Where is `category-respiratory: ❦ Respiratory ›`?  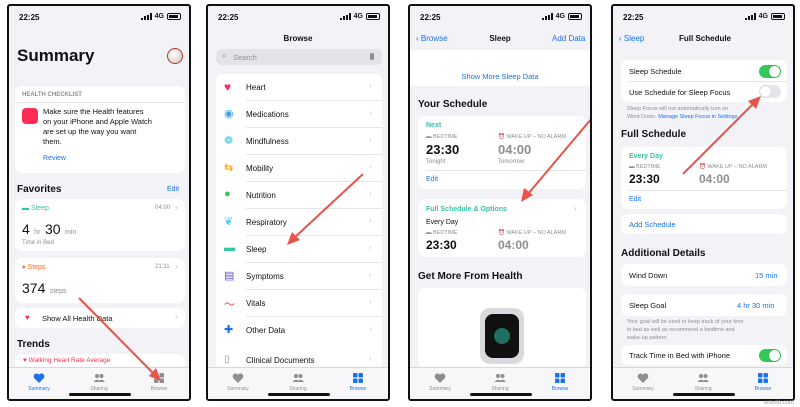 category-respiratory: ❦ Respiratory › is located at coordinates (299, 222).